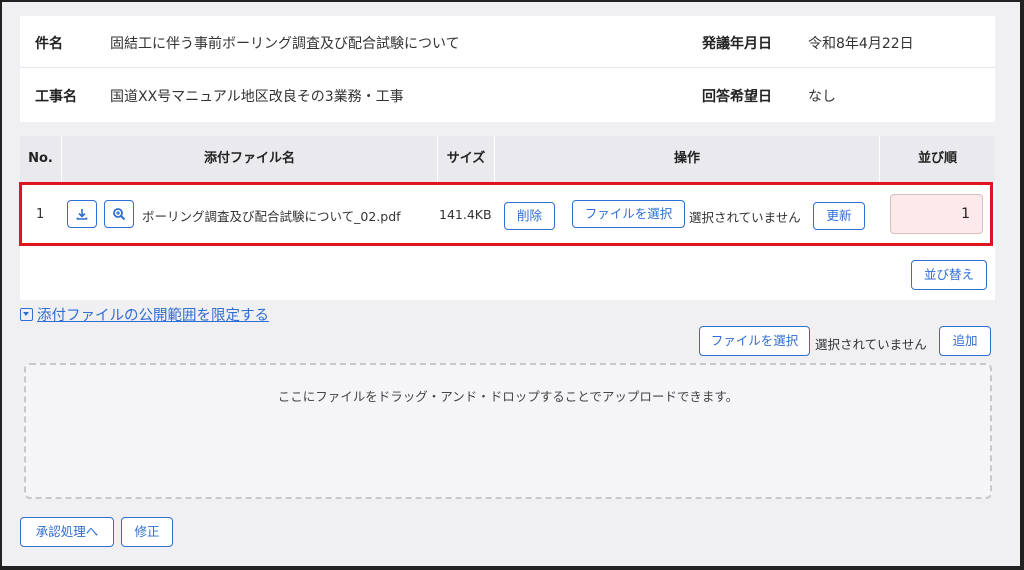 This screenshot has height=570, width=1024. Describe the element at coordinates (147, 532) in the screenshot. I see `edit-button: 修正` at that location.